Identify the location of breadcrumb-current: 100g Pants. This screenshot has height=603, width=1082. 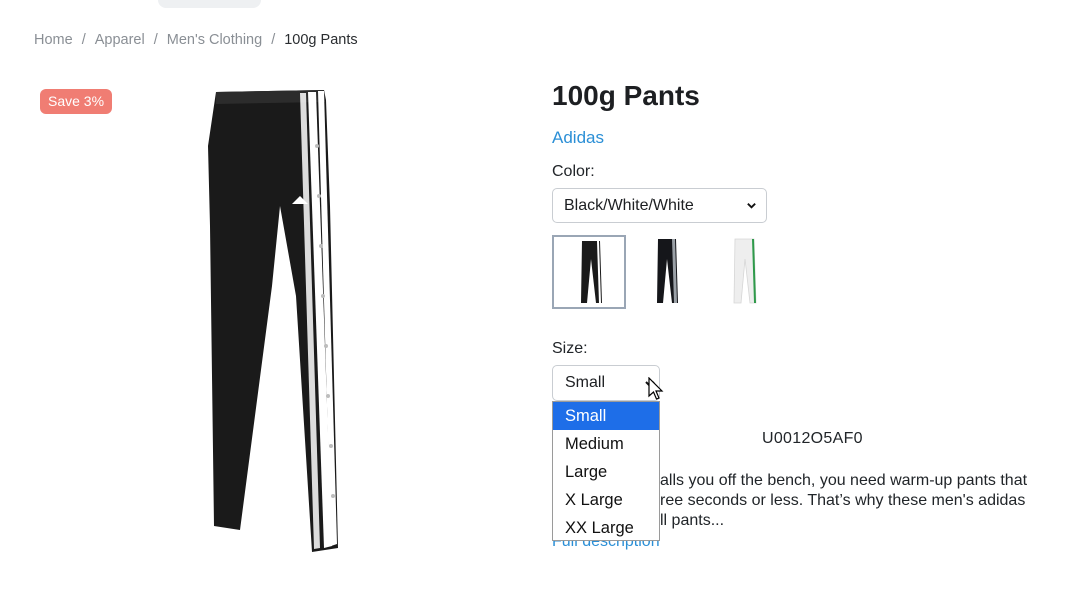
(321, 40).